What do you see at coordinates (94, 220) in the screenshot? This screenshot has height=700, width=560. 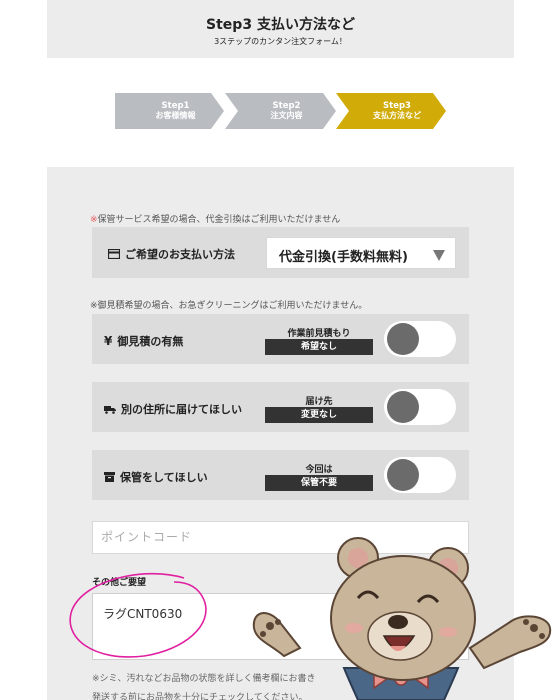 I see `notice-mark: ※` at bounding box center [94, 220].